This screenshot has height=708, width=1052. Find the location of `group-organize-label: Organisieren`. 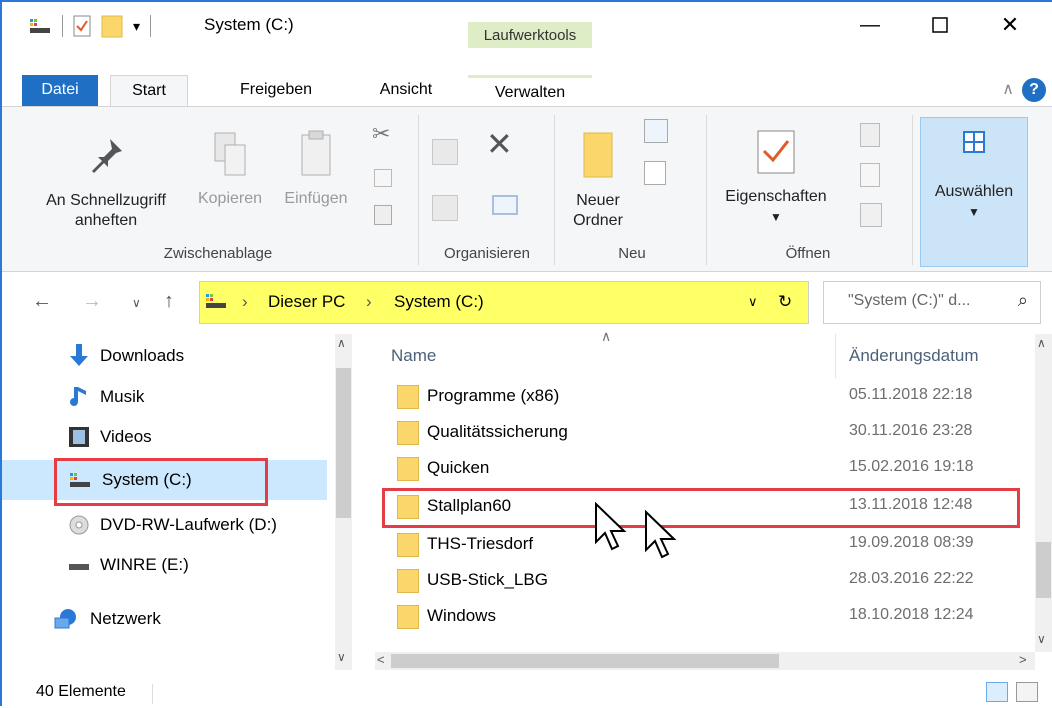

group-organize-label: Organisieren is located at coordinates (487, 253).